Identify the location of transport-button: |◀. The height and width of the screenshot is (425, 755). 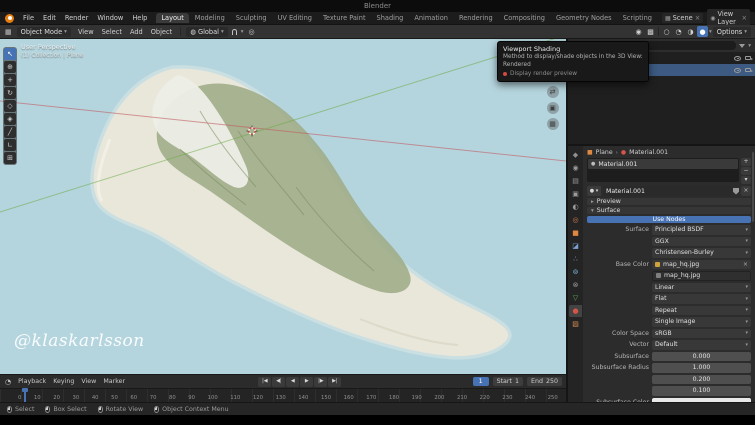
(265, 381).